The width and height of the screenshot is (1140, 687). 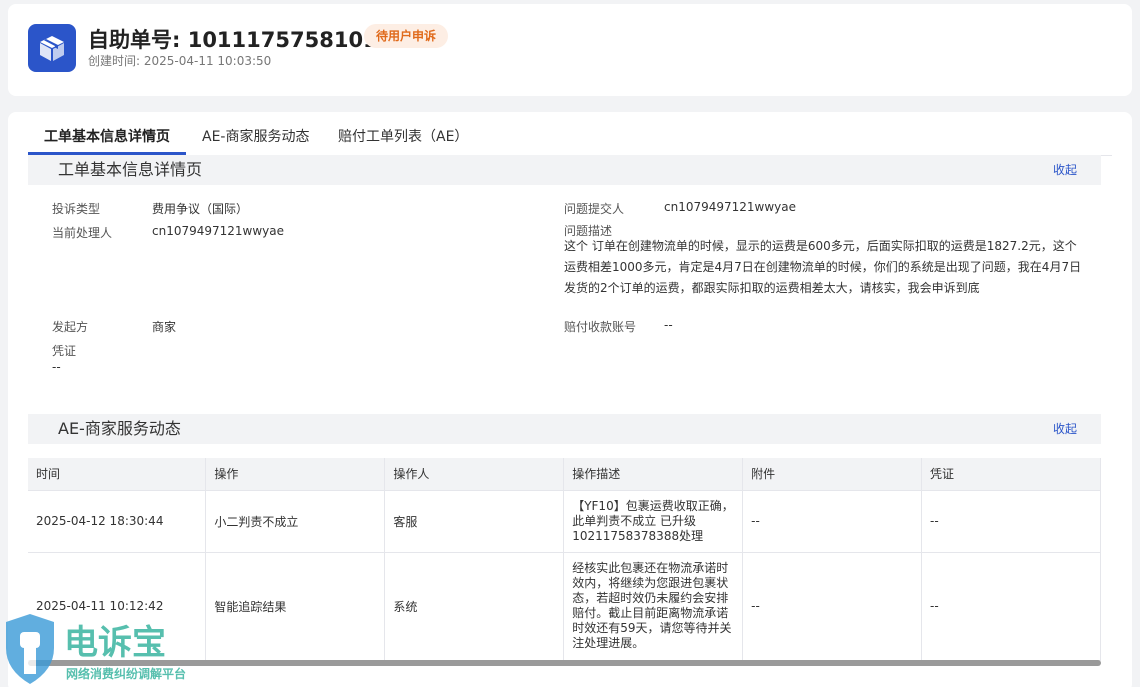 I want to click on page-title: 自助单号: 10111757581013, so click(x=240, y=40).